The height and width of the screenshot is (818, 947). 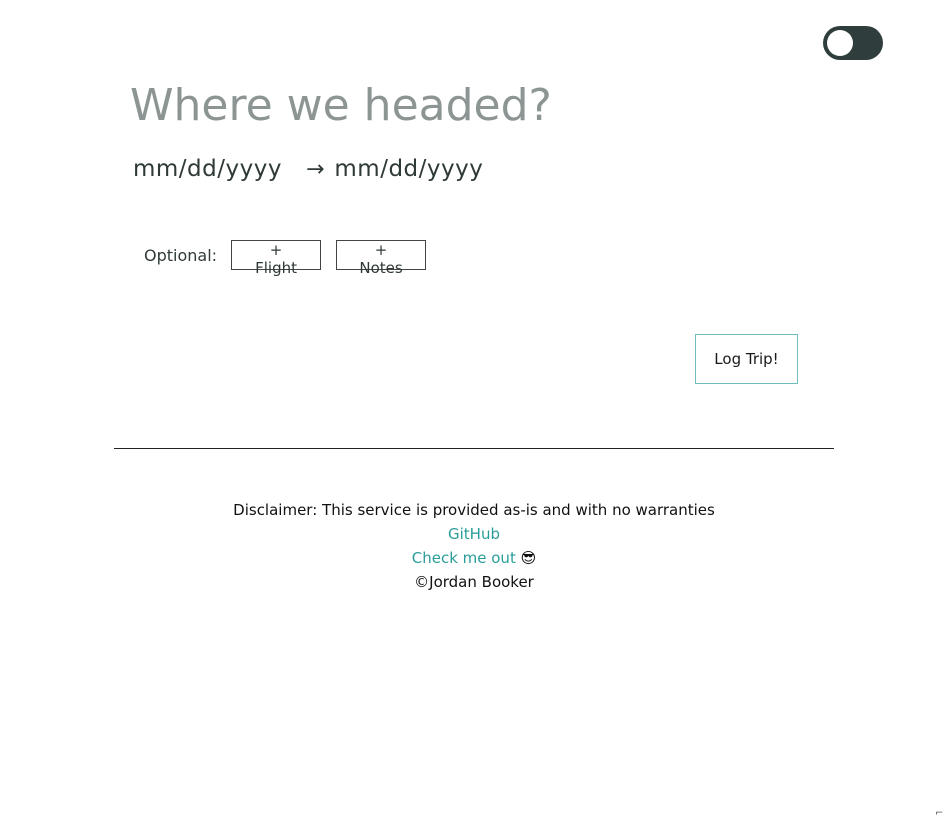 I want to click on check-me-out-link: Check me out, so click(x=464, y=558).